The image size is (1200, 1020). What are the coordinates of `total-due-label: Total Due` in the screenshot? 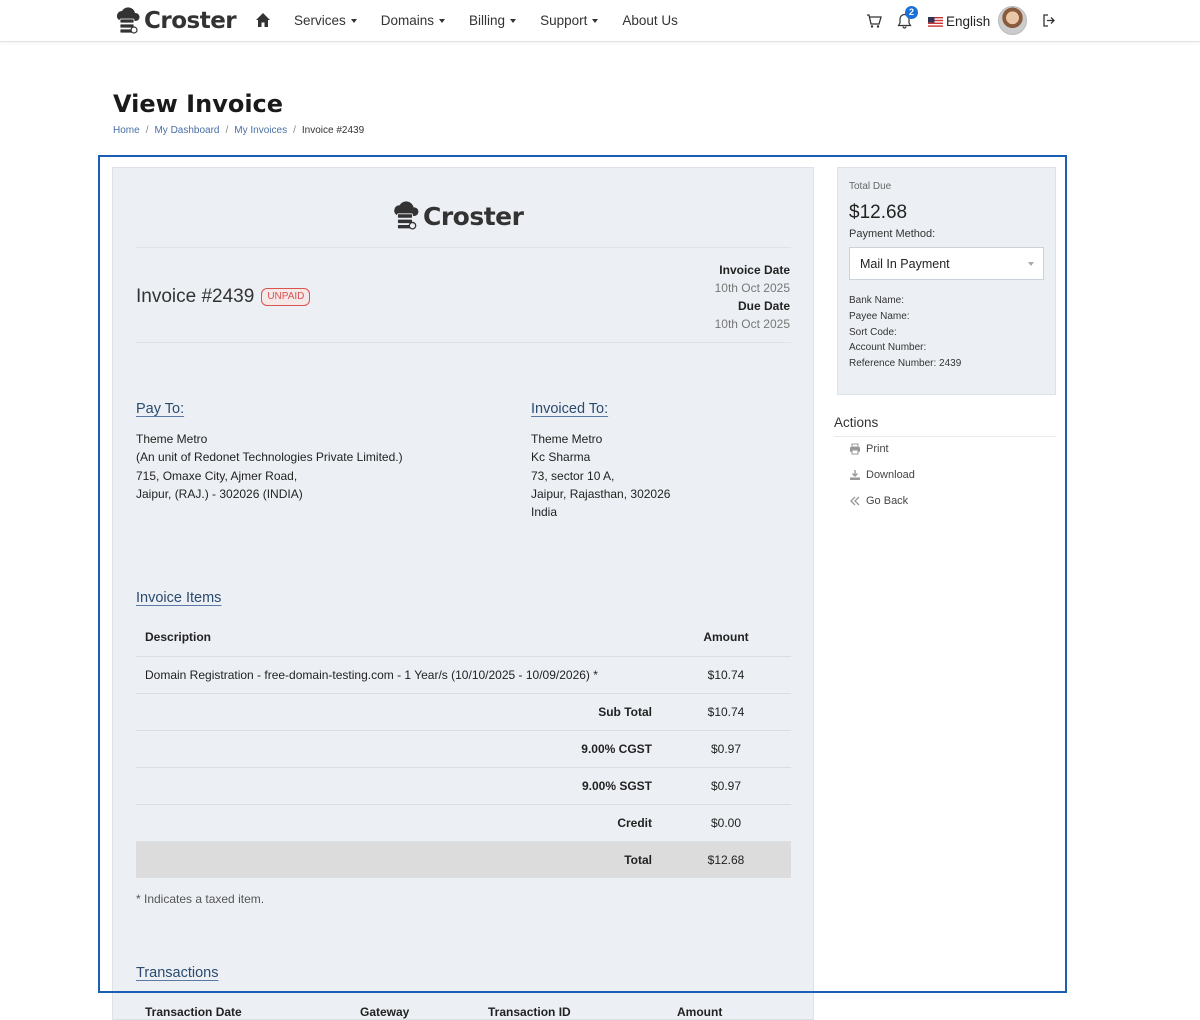 It's located at (870, 186).